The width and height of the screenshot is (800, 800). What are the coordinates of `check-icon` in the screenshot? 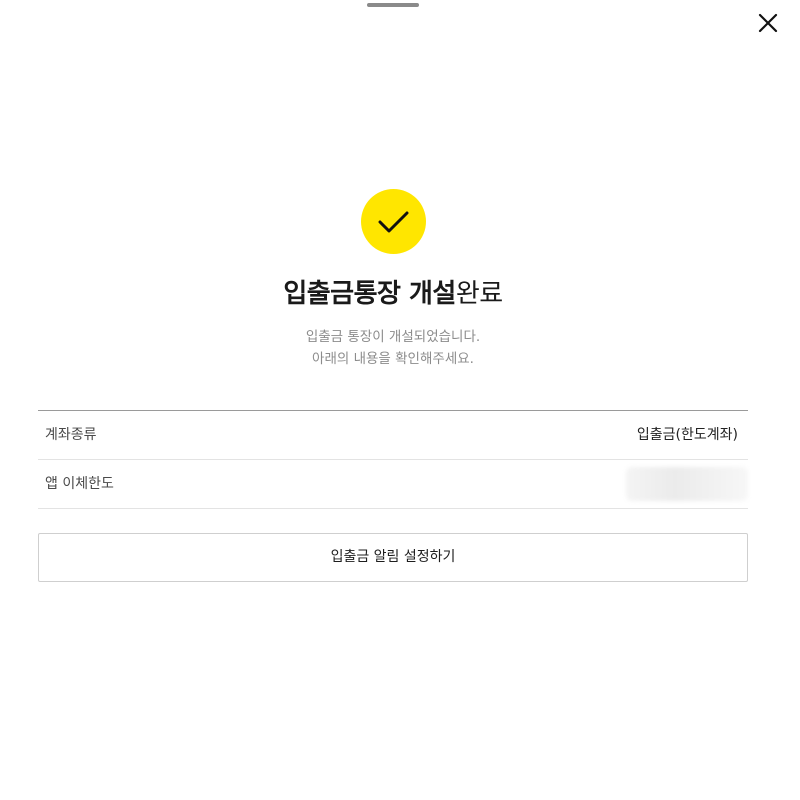 It's located at (393, 222).